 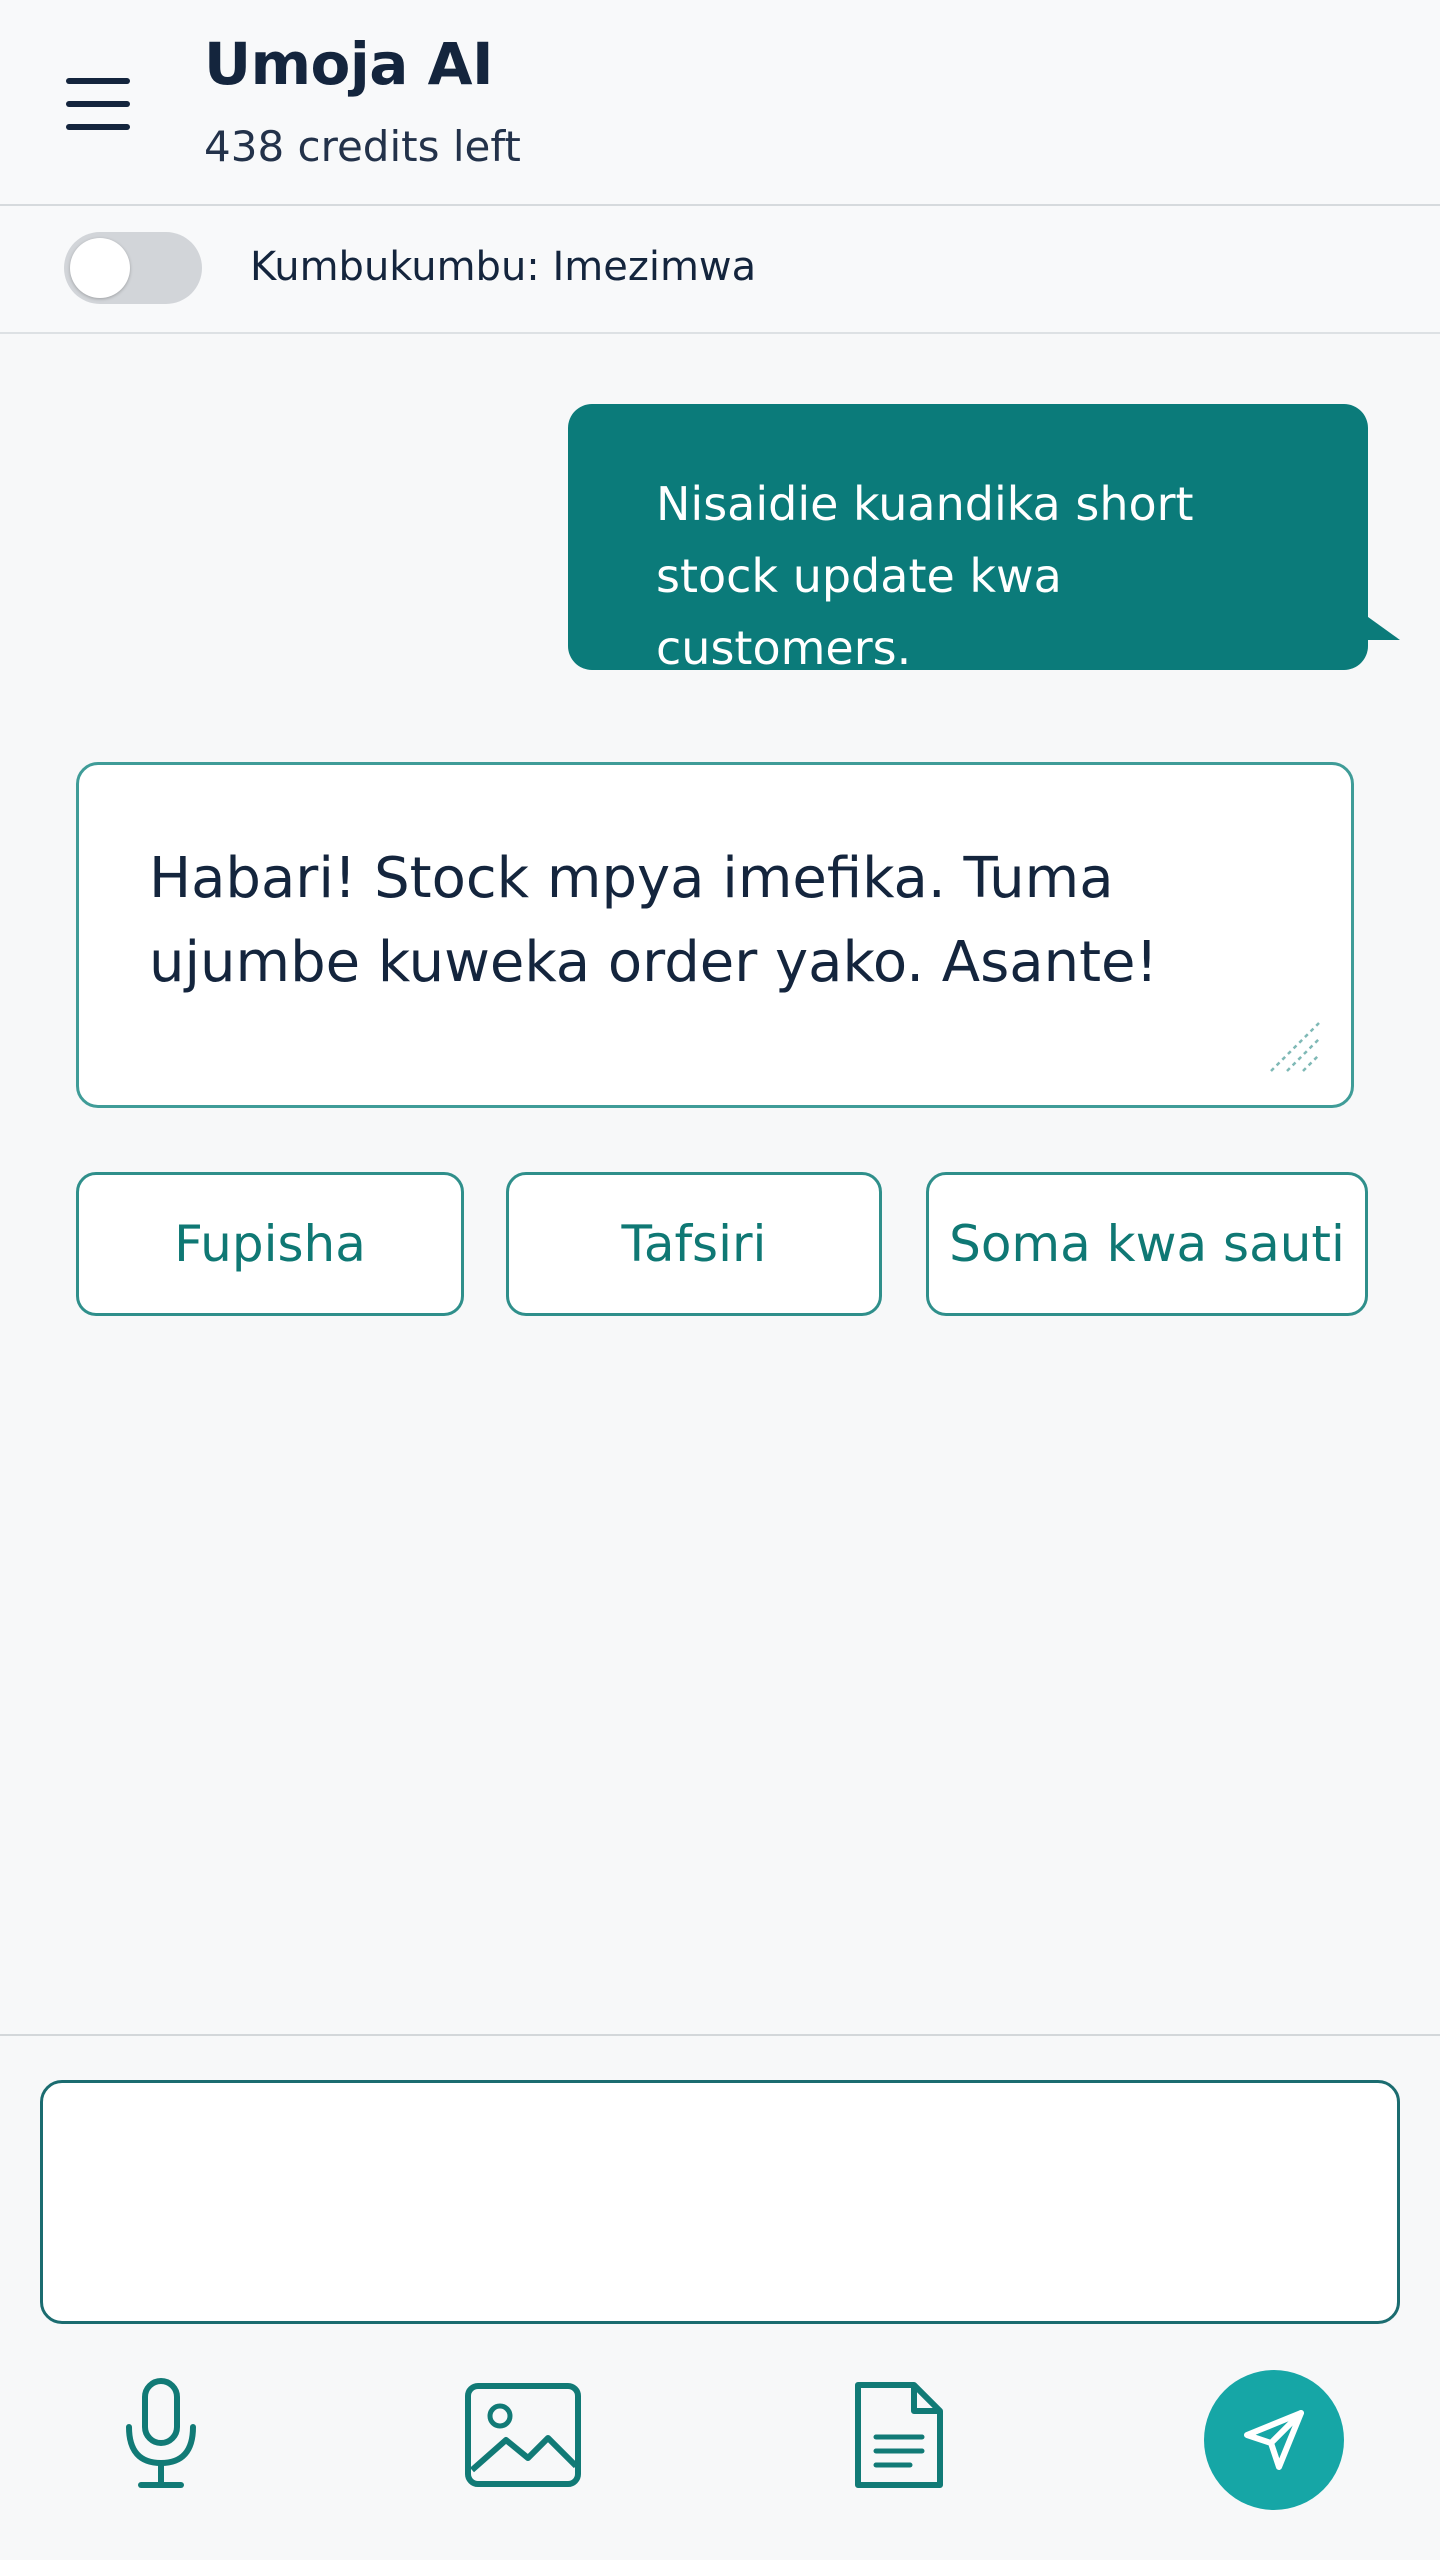 I want to click on read-aloud-button: Soma kwa sauti, so click(x=1147, y=1244).